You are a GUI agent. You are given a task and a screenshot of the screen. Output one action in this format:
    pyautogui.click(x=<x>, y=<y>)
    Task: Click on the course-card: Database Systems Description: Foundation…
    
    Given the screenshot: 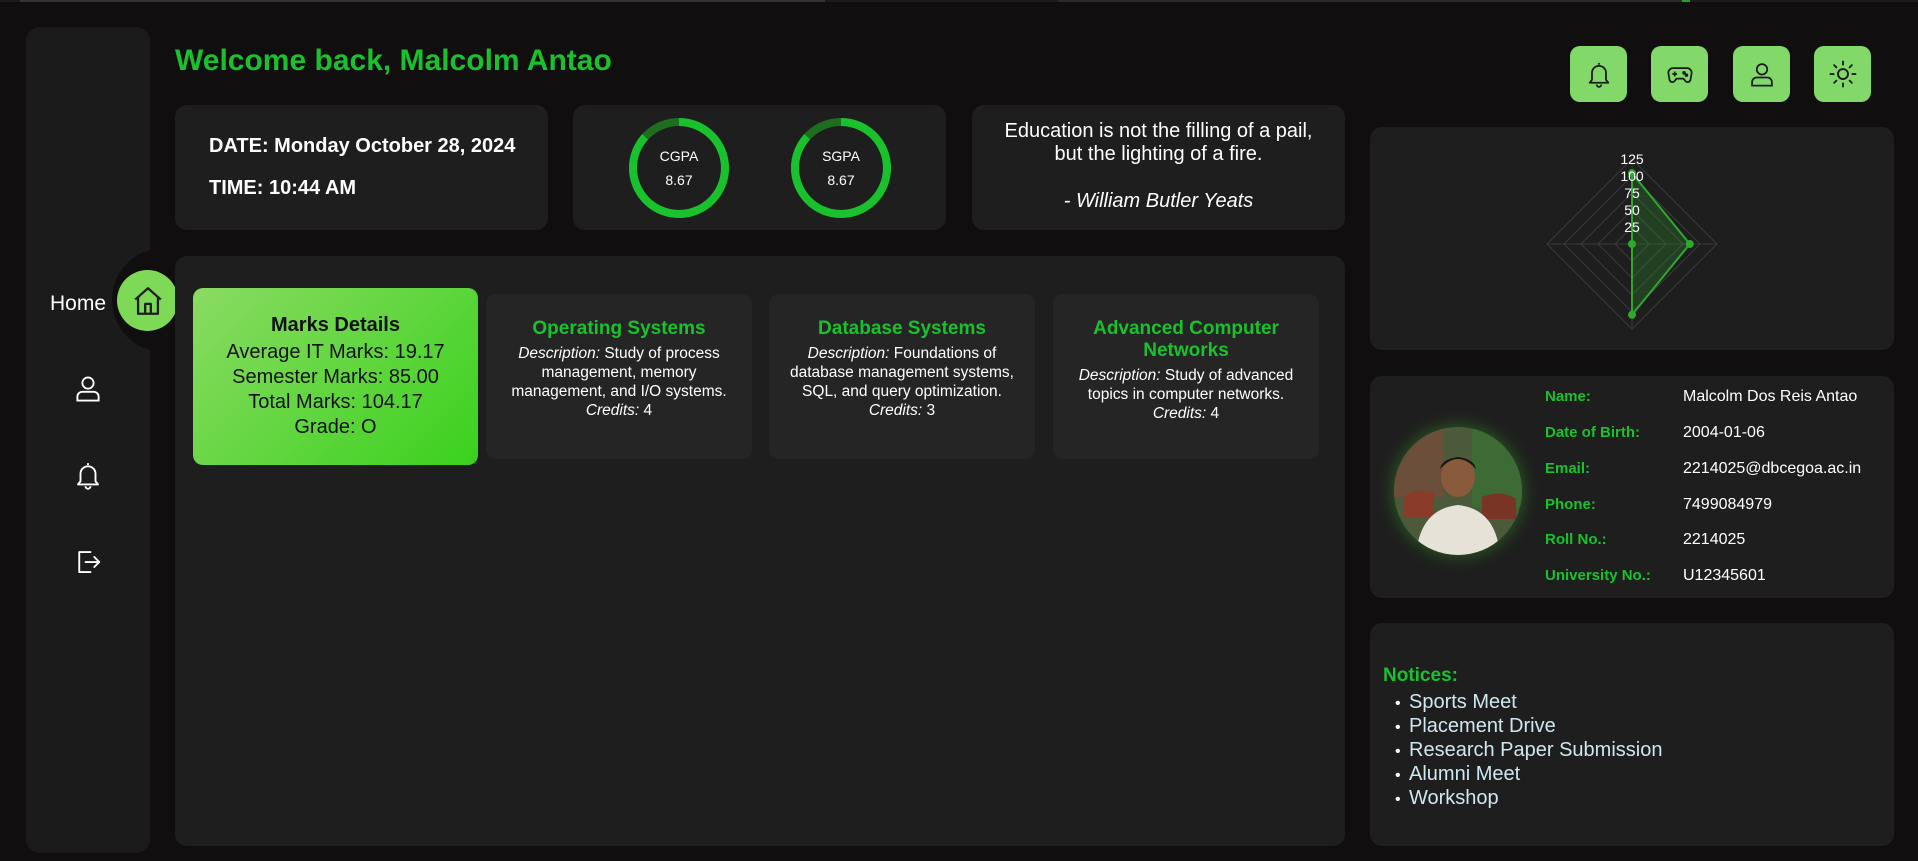 What is the action you would take?
    pyautogui.click(x=902, y=376)
    